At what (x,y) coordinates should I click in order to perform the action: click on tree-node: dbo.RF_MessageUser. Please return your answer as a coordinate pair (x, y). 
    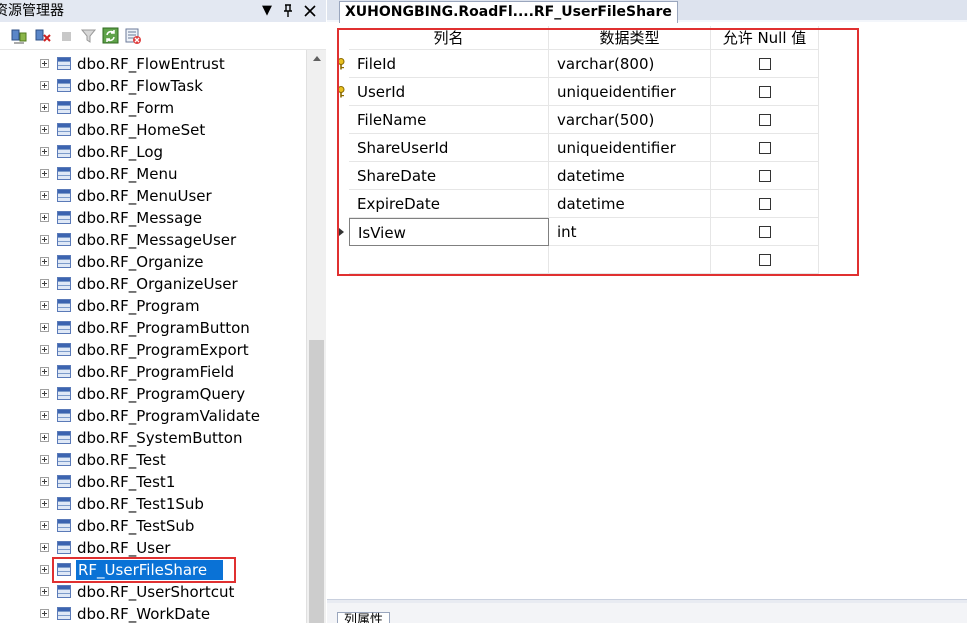
    Looking at the image, I should click on (153, 240).